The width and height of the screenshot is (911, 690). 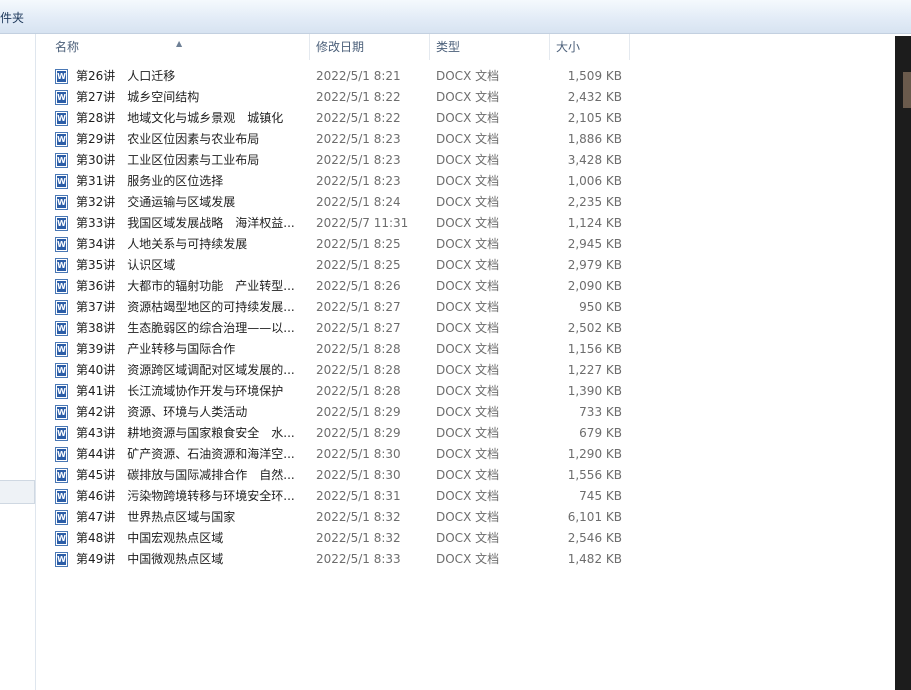 I want to click on file-modified-date: 2022/5/1 8:26, so click(x=358, y=286).